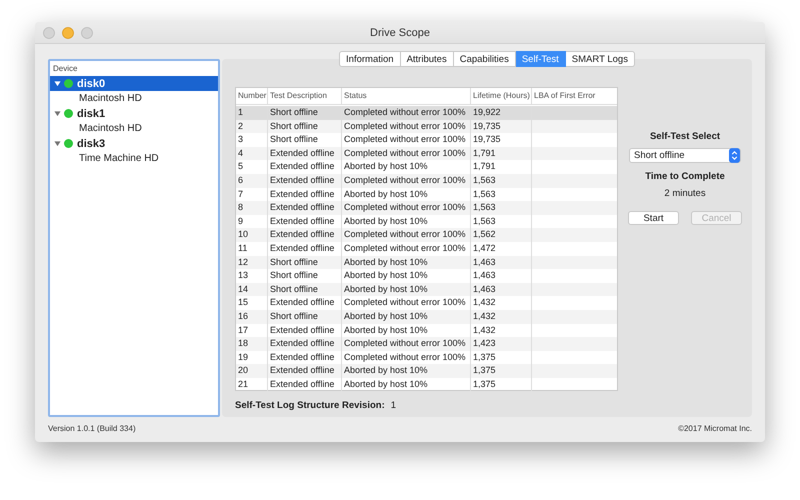 The height and width of the screenshot is (500, 800). What do you see at coordinates (243, 302) in the screenshot?
I see `table-cell: 15` at bounding box center [243, 302].